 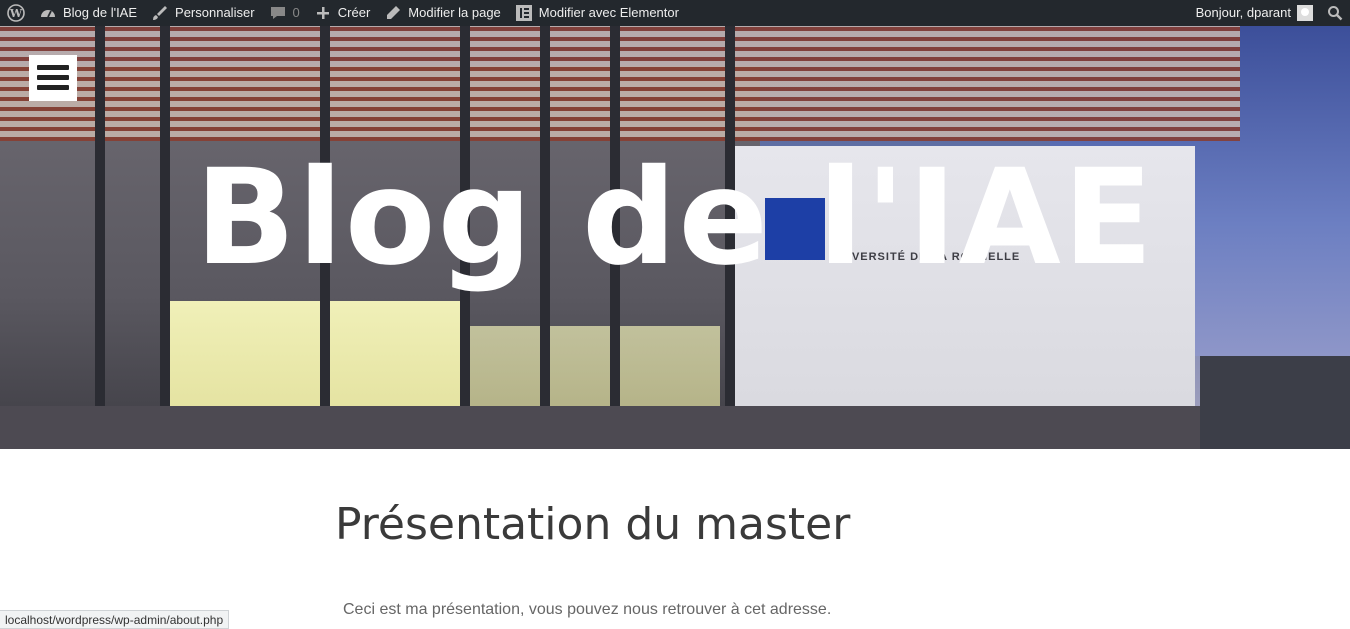 I want to click on wordpress-logo-button: W, so click(x=16, y=13).